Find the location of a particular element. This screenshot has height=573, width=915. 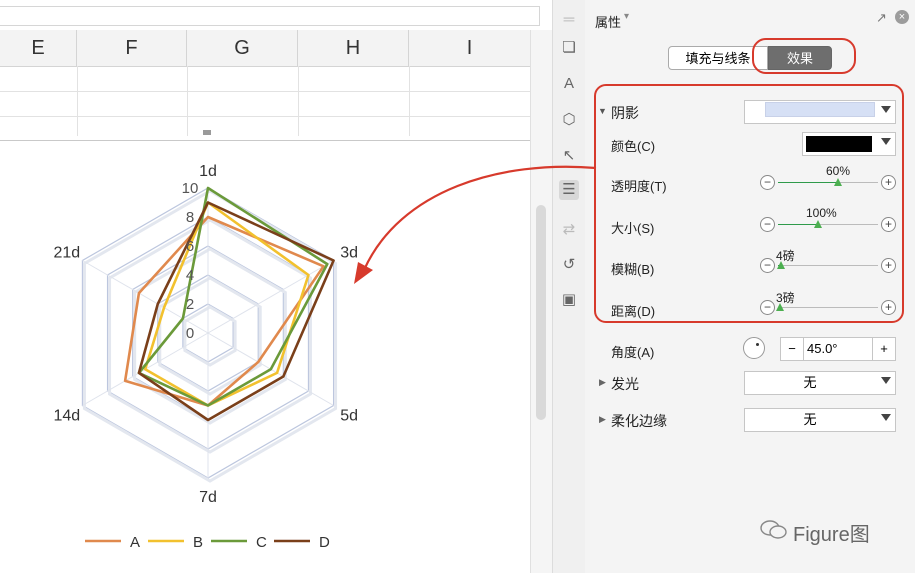

axis-label-14d: 14d is located at coordinates (66, 416).